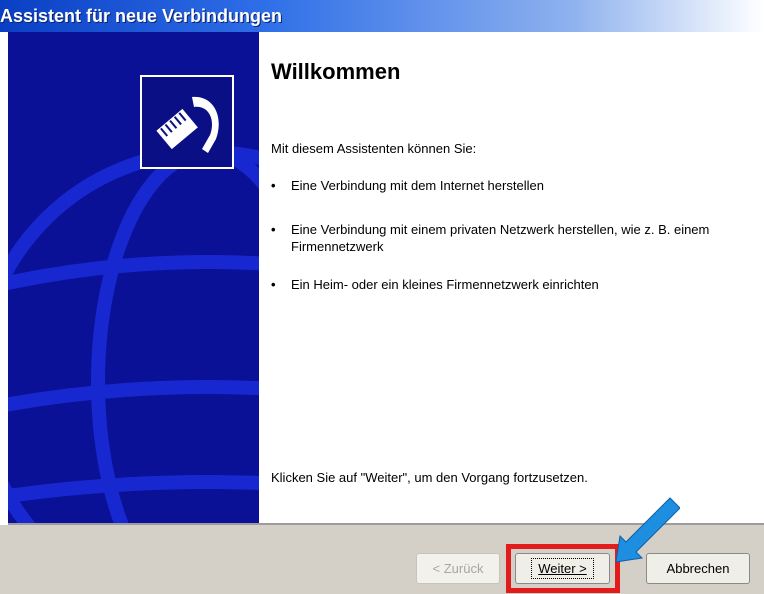  I want to click on back-button-label: < Zurück, so click(458, 568).